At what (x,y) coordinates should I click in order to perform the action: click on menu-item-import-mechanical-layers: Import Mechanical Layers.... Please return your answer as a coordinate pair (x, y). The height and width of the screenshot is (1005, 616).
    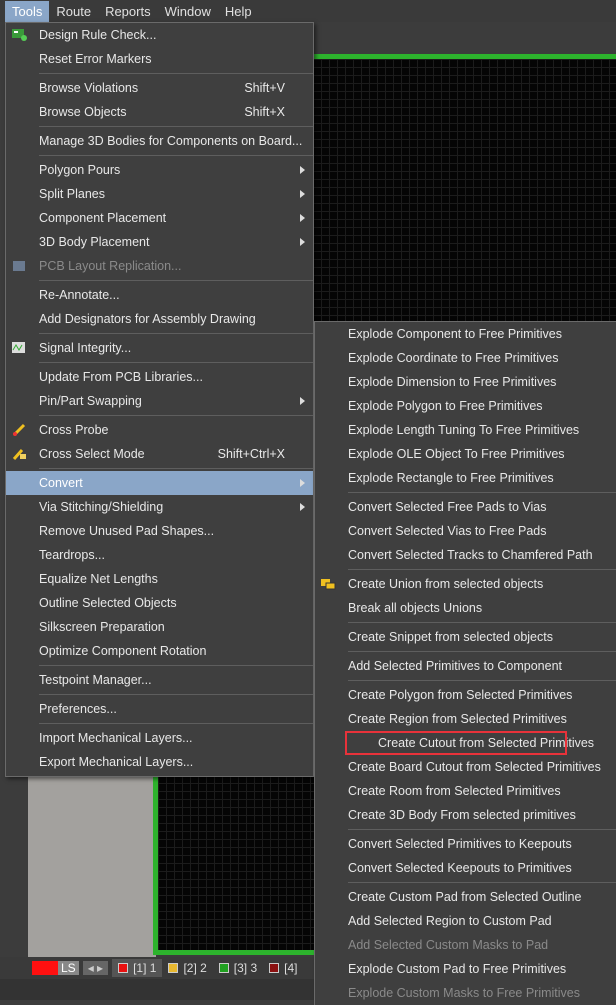
    Looking at the image, I should click on (159, 738).